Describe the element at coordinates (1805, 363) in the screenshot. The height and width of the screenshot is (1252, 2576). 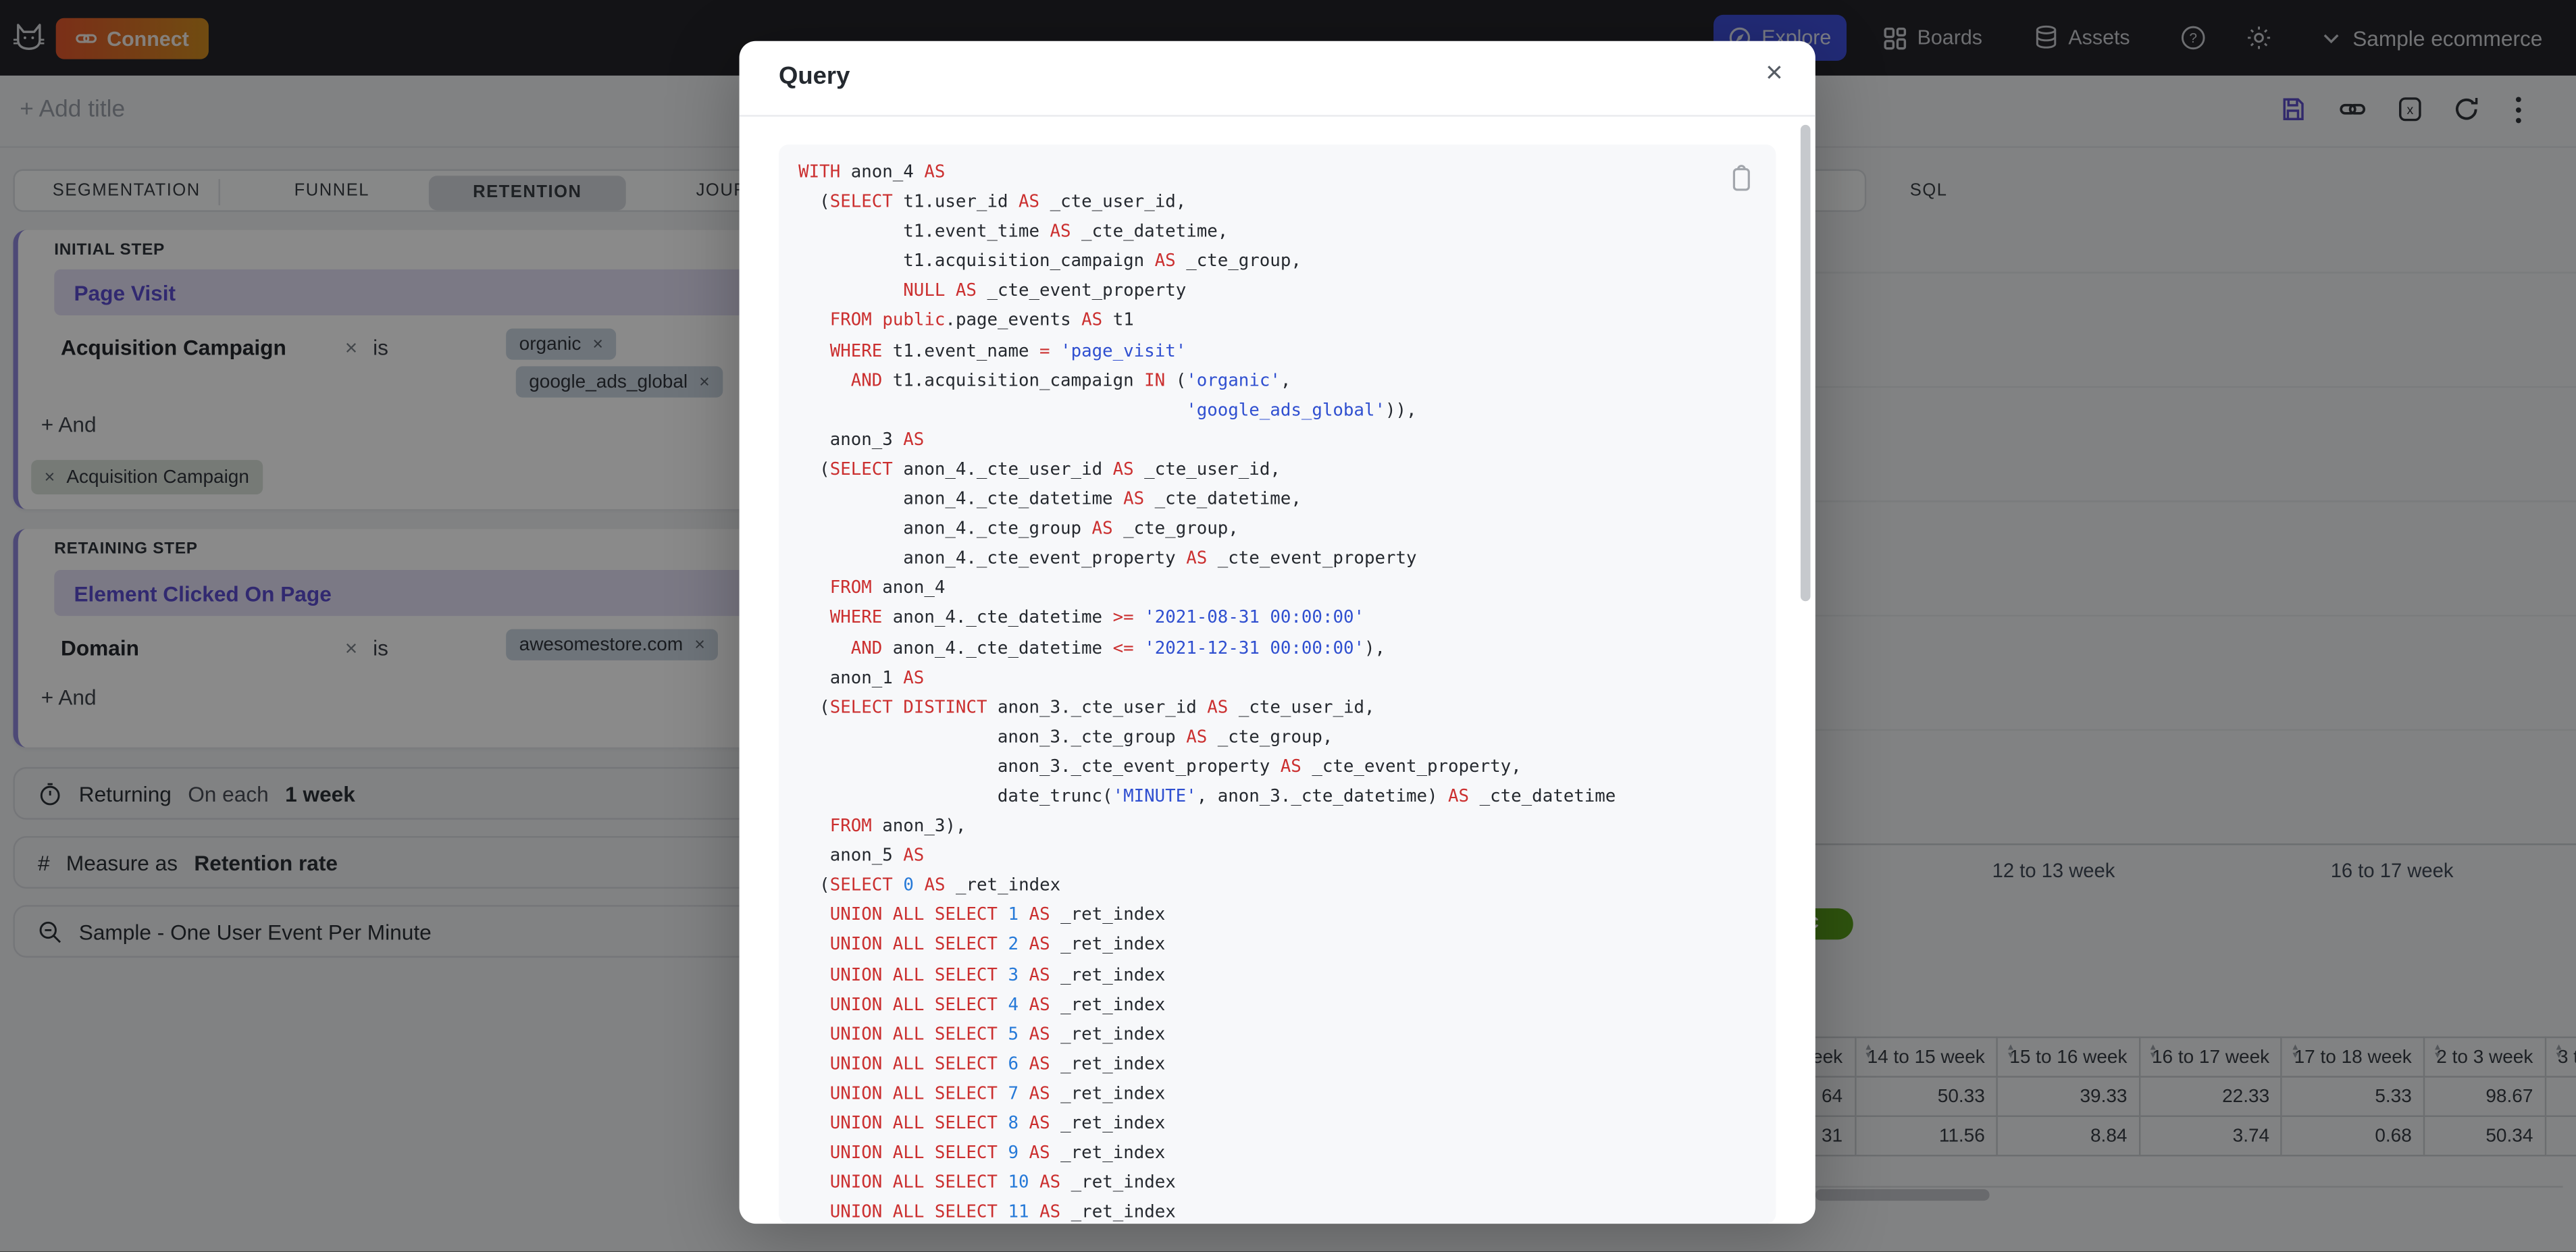
I see `modal-scrollbar` at that location.